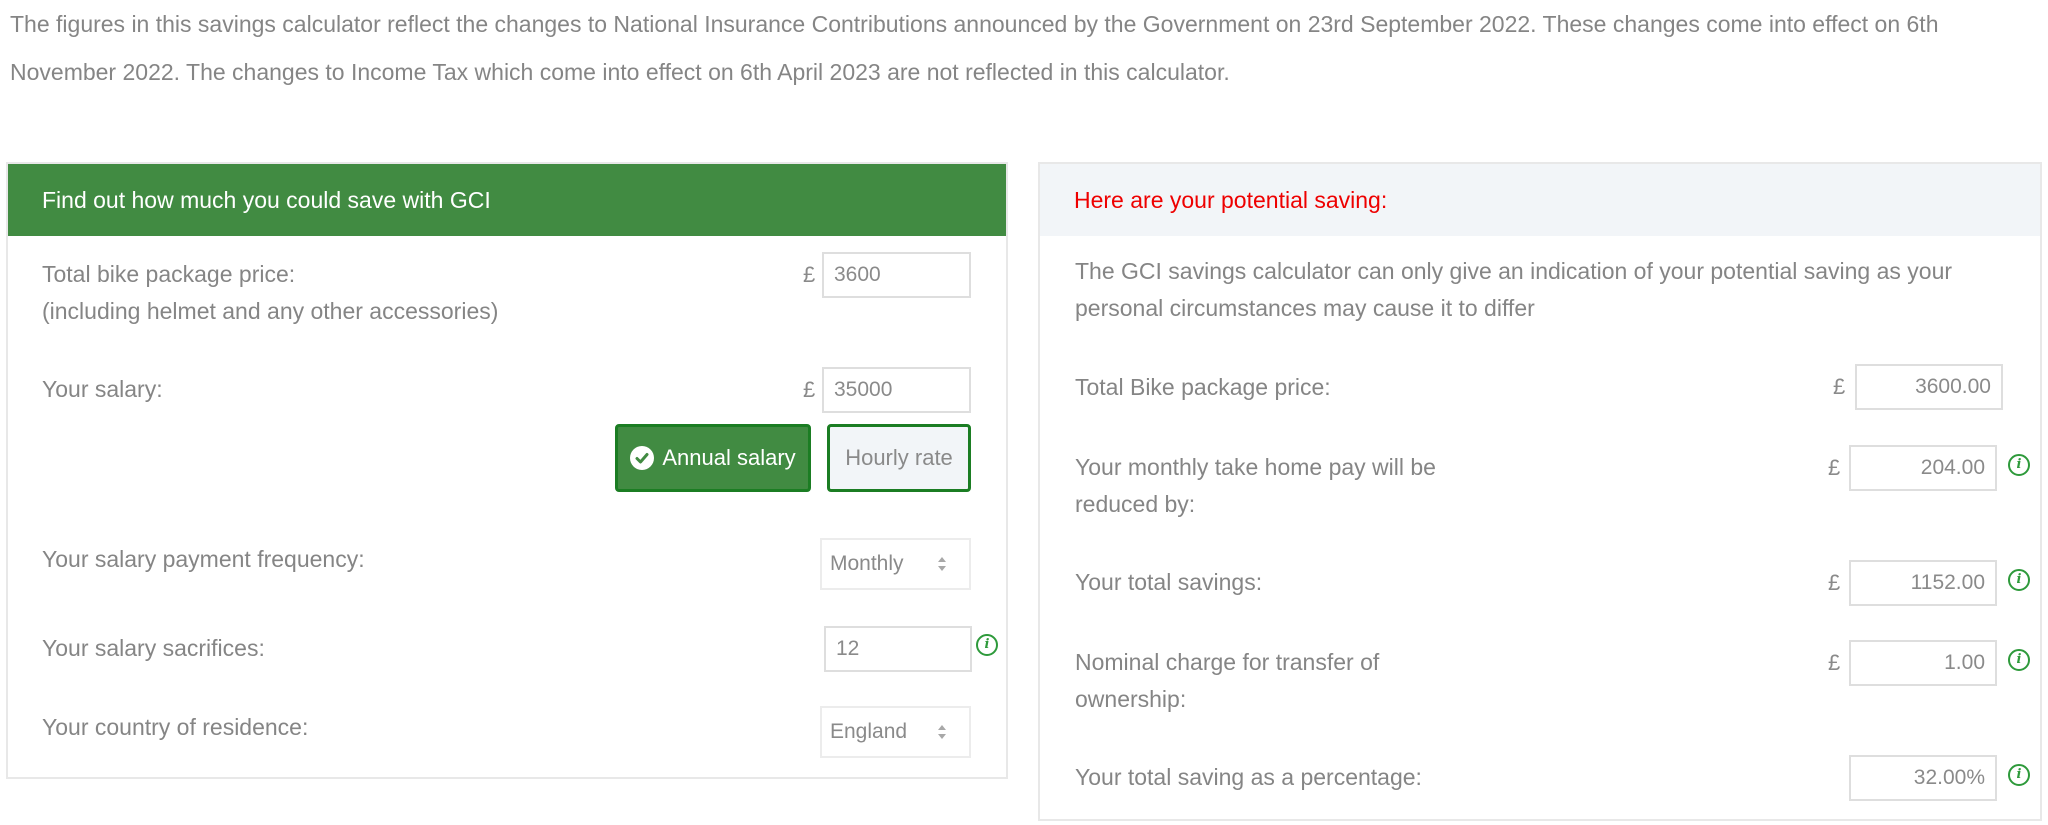 The height and width of the screenshot is (825, 2048). I want to click on country-select: England, so click(895, 732).